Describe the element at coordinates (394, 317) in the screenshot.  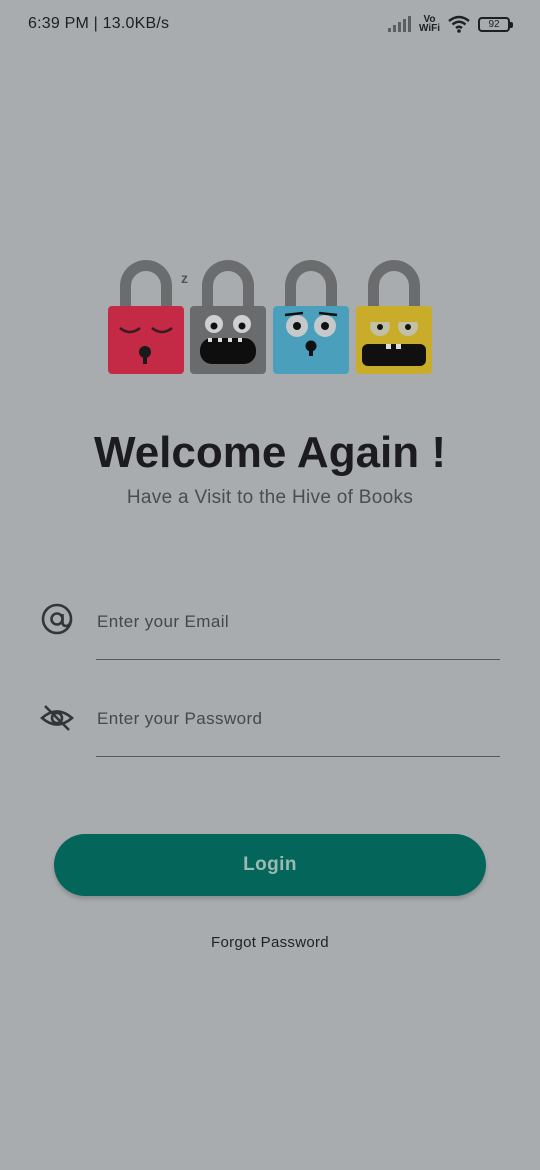
I see `yellow-lock-icon` at that location.